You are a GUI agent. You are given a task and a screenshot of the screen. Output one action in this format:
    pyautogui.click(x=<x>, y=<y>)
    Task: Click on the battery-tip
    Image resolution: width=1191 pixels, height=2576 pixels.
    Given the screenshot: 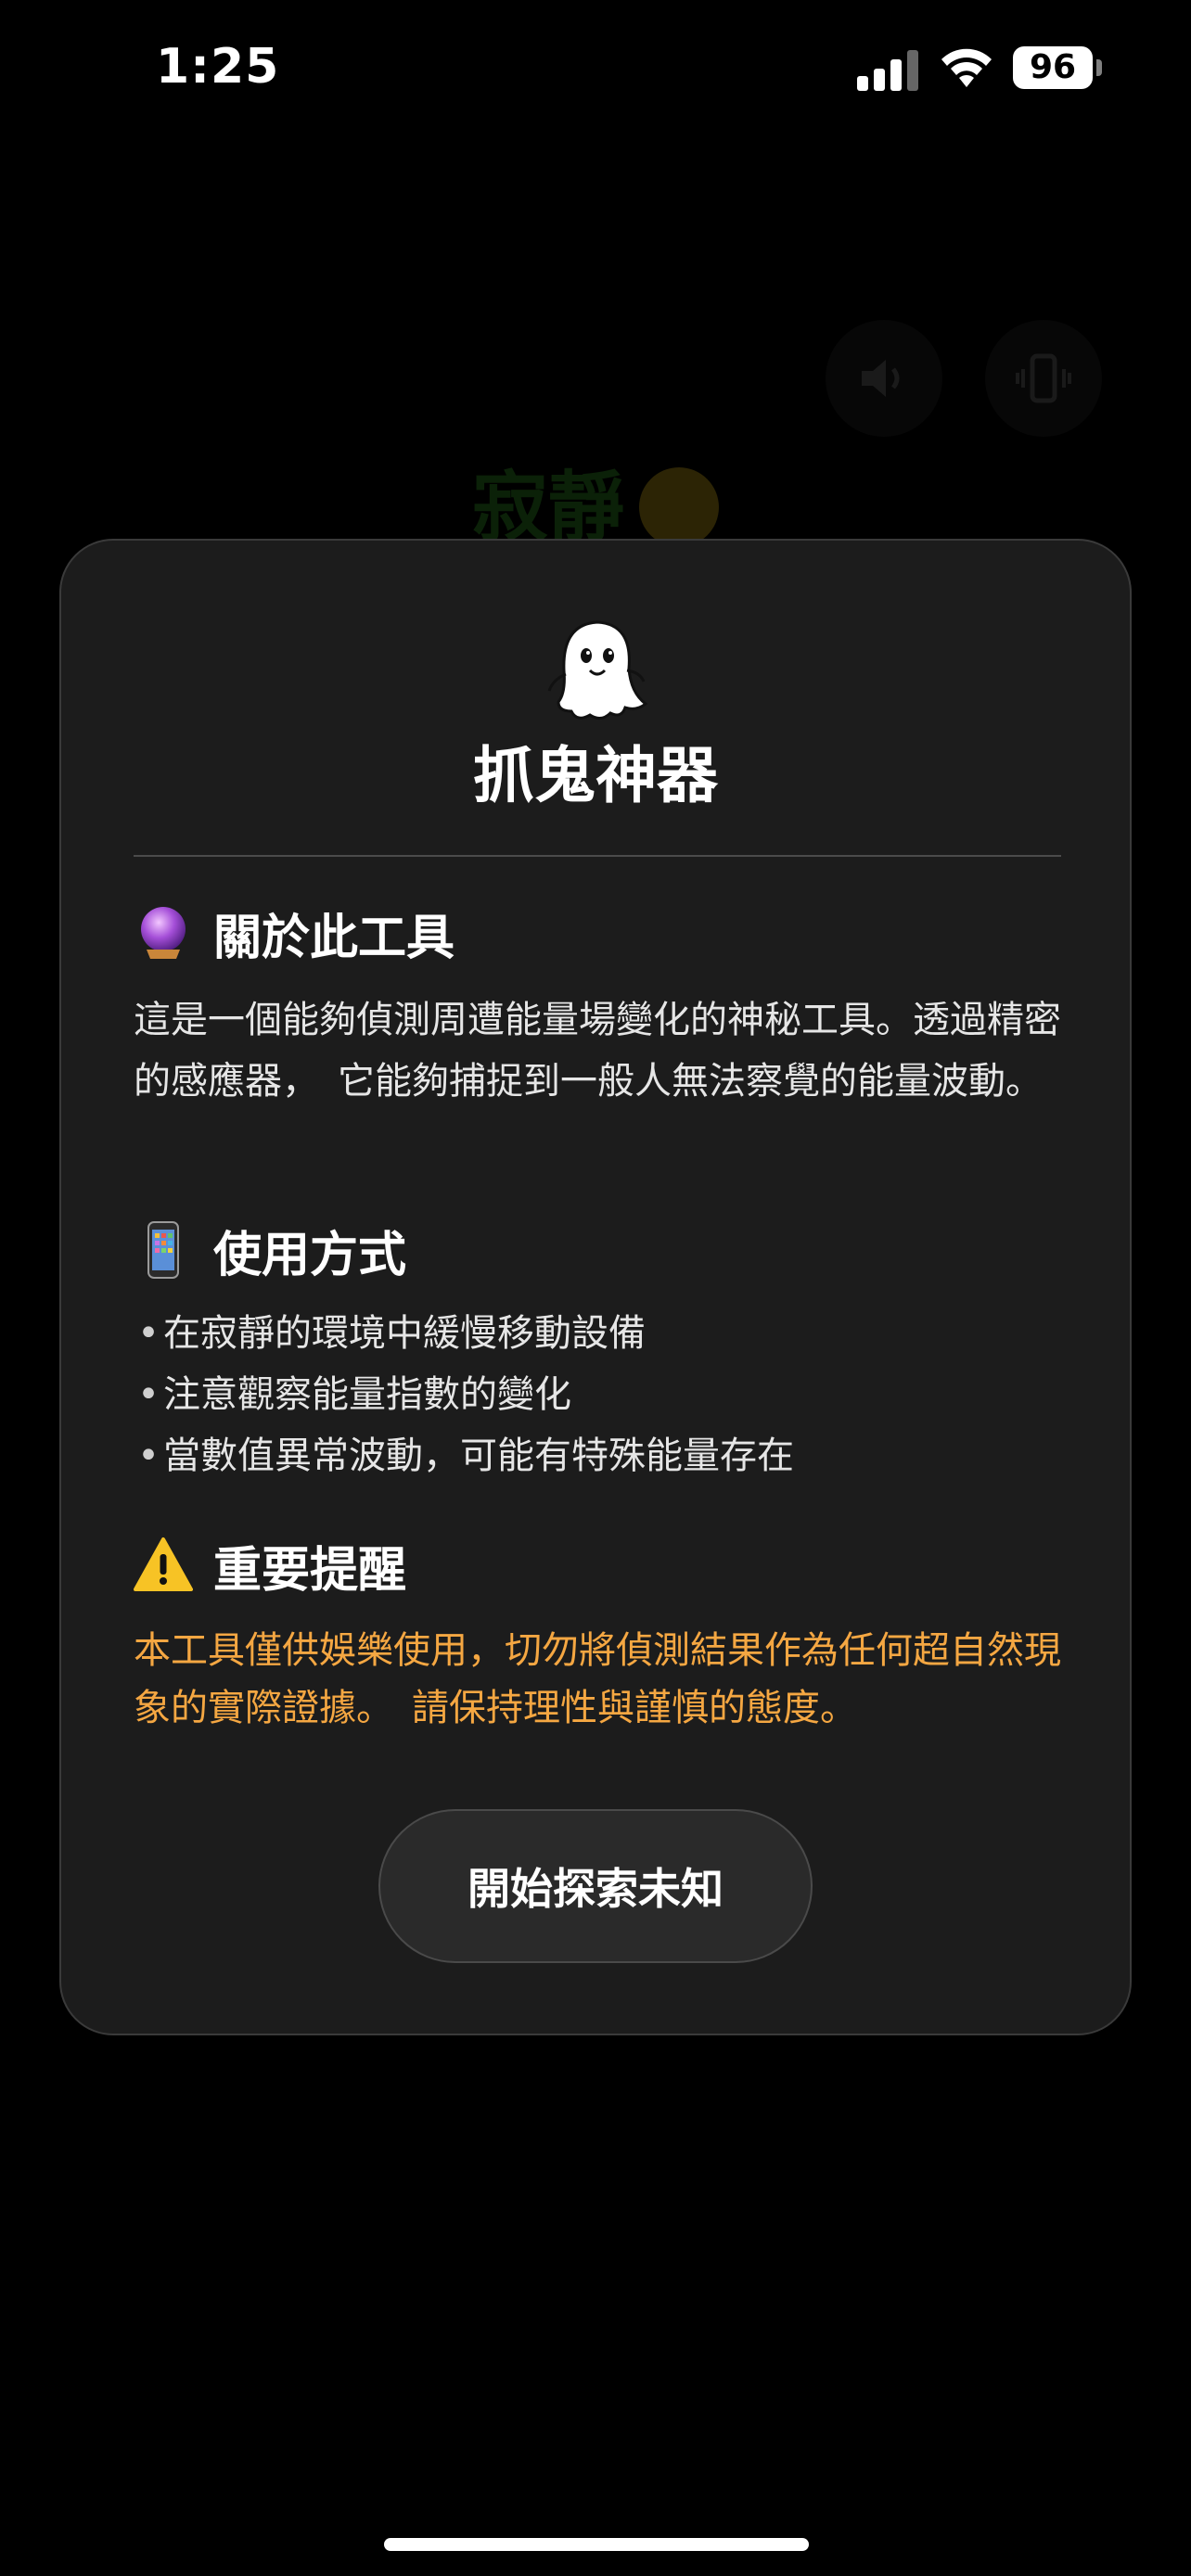 What is the action you would take?
    pyautogui.click(x=1099, y=67)
    